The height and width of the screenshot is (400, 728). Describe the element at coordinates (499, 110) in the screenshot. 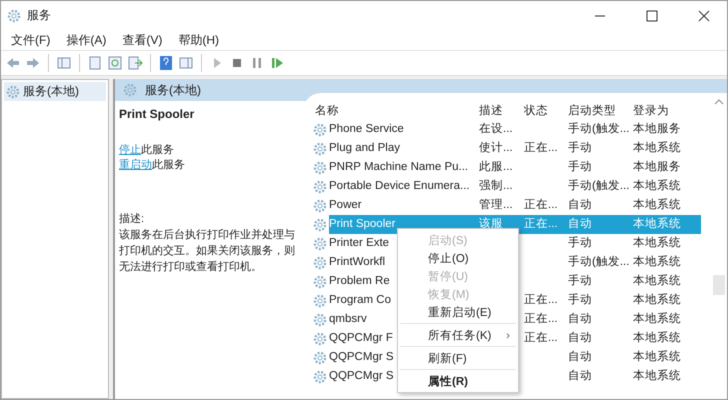

I see `column-header: 描述` at that location.